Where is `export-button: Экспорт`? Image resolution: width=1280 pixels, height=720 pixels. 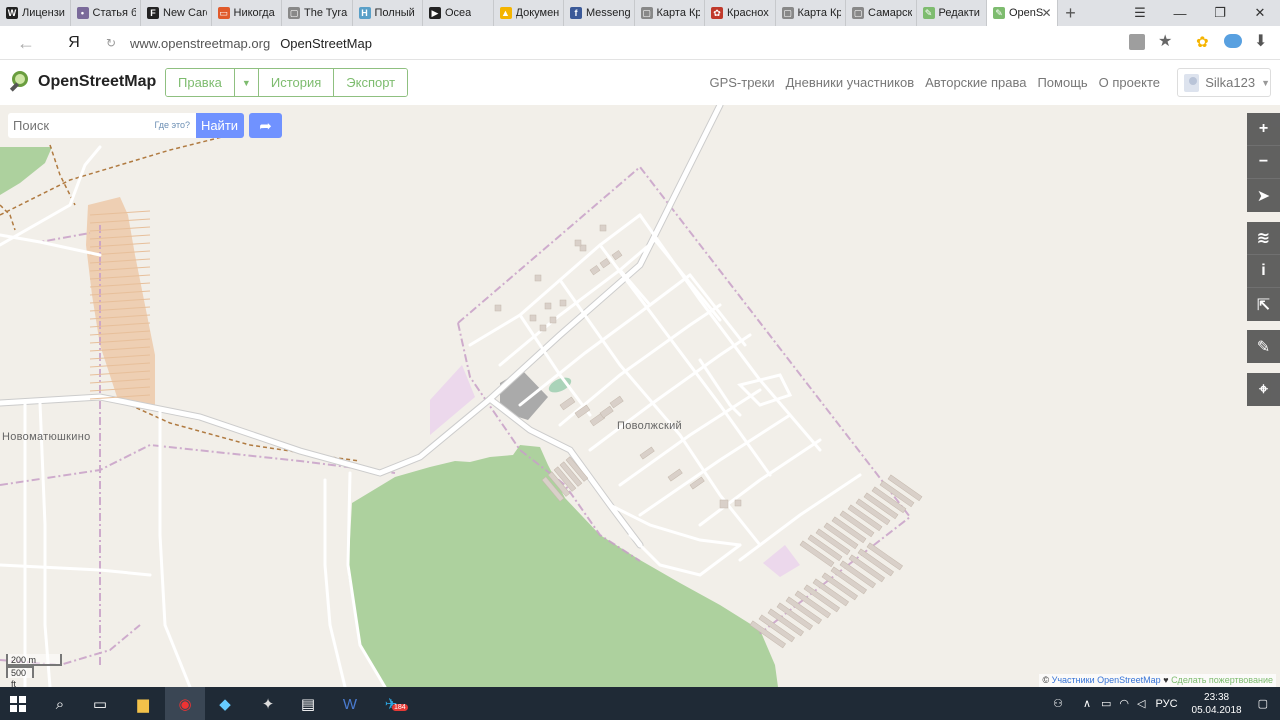 export-button: Экспорт is located at coordinates (371, 82).